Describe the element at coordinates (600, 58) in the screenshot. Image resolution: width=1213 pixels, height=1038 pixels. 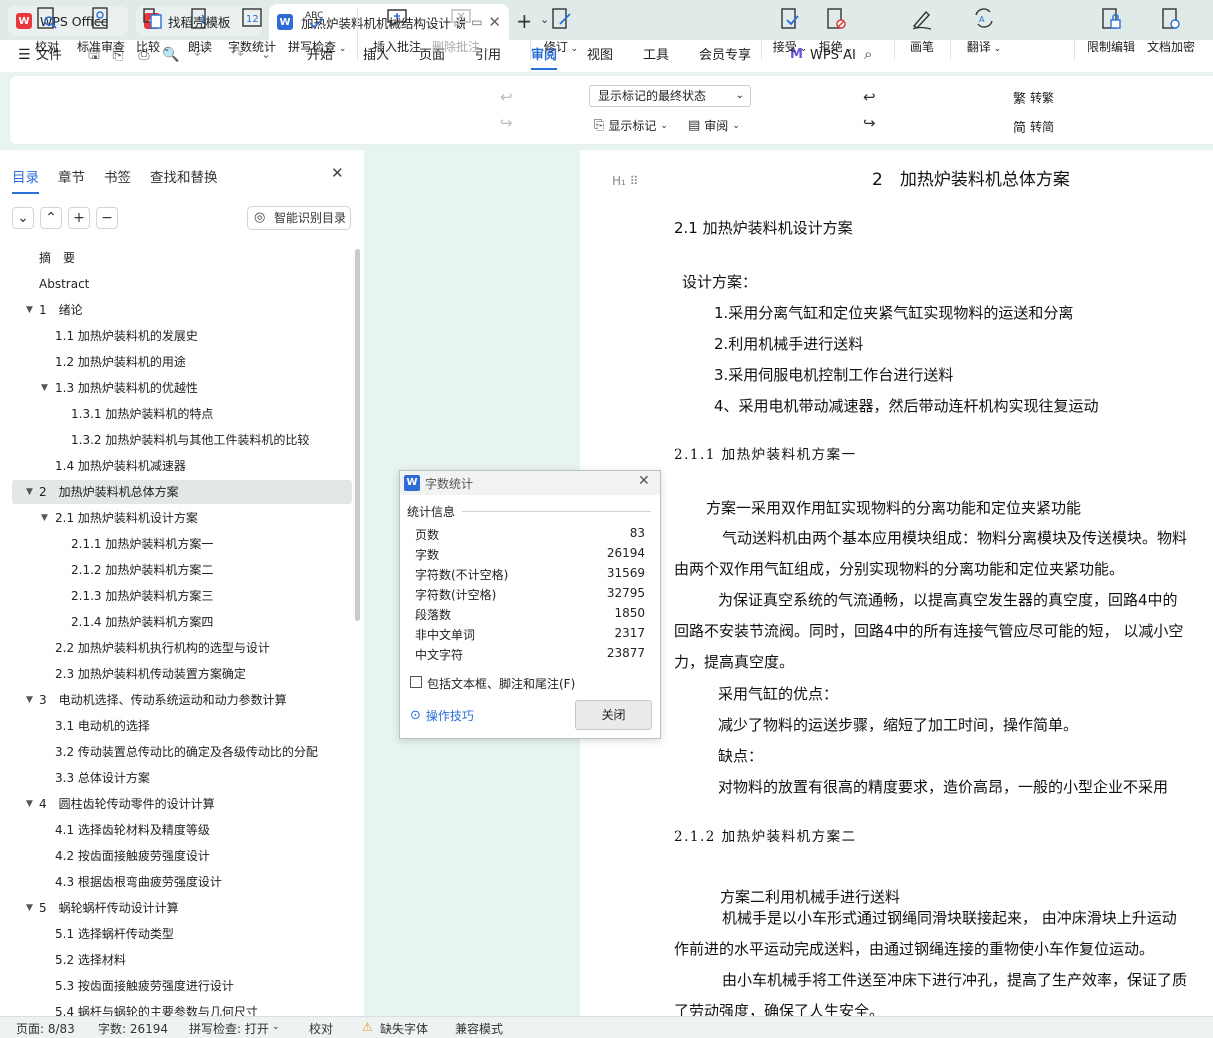
I see `menu-view: 视图` at that location.